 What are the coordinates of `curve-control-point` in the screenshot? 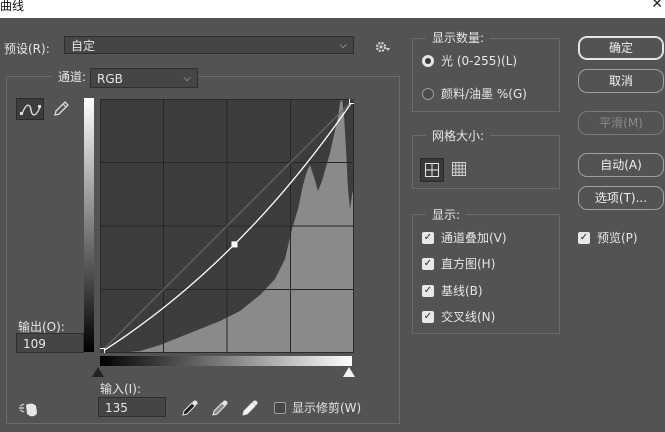 It's located at (234, 244).